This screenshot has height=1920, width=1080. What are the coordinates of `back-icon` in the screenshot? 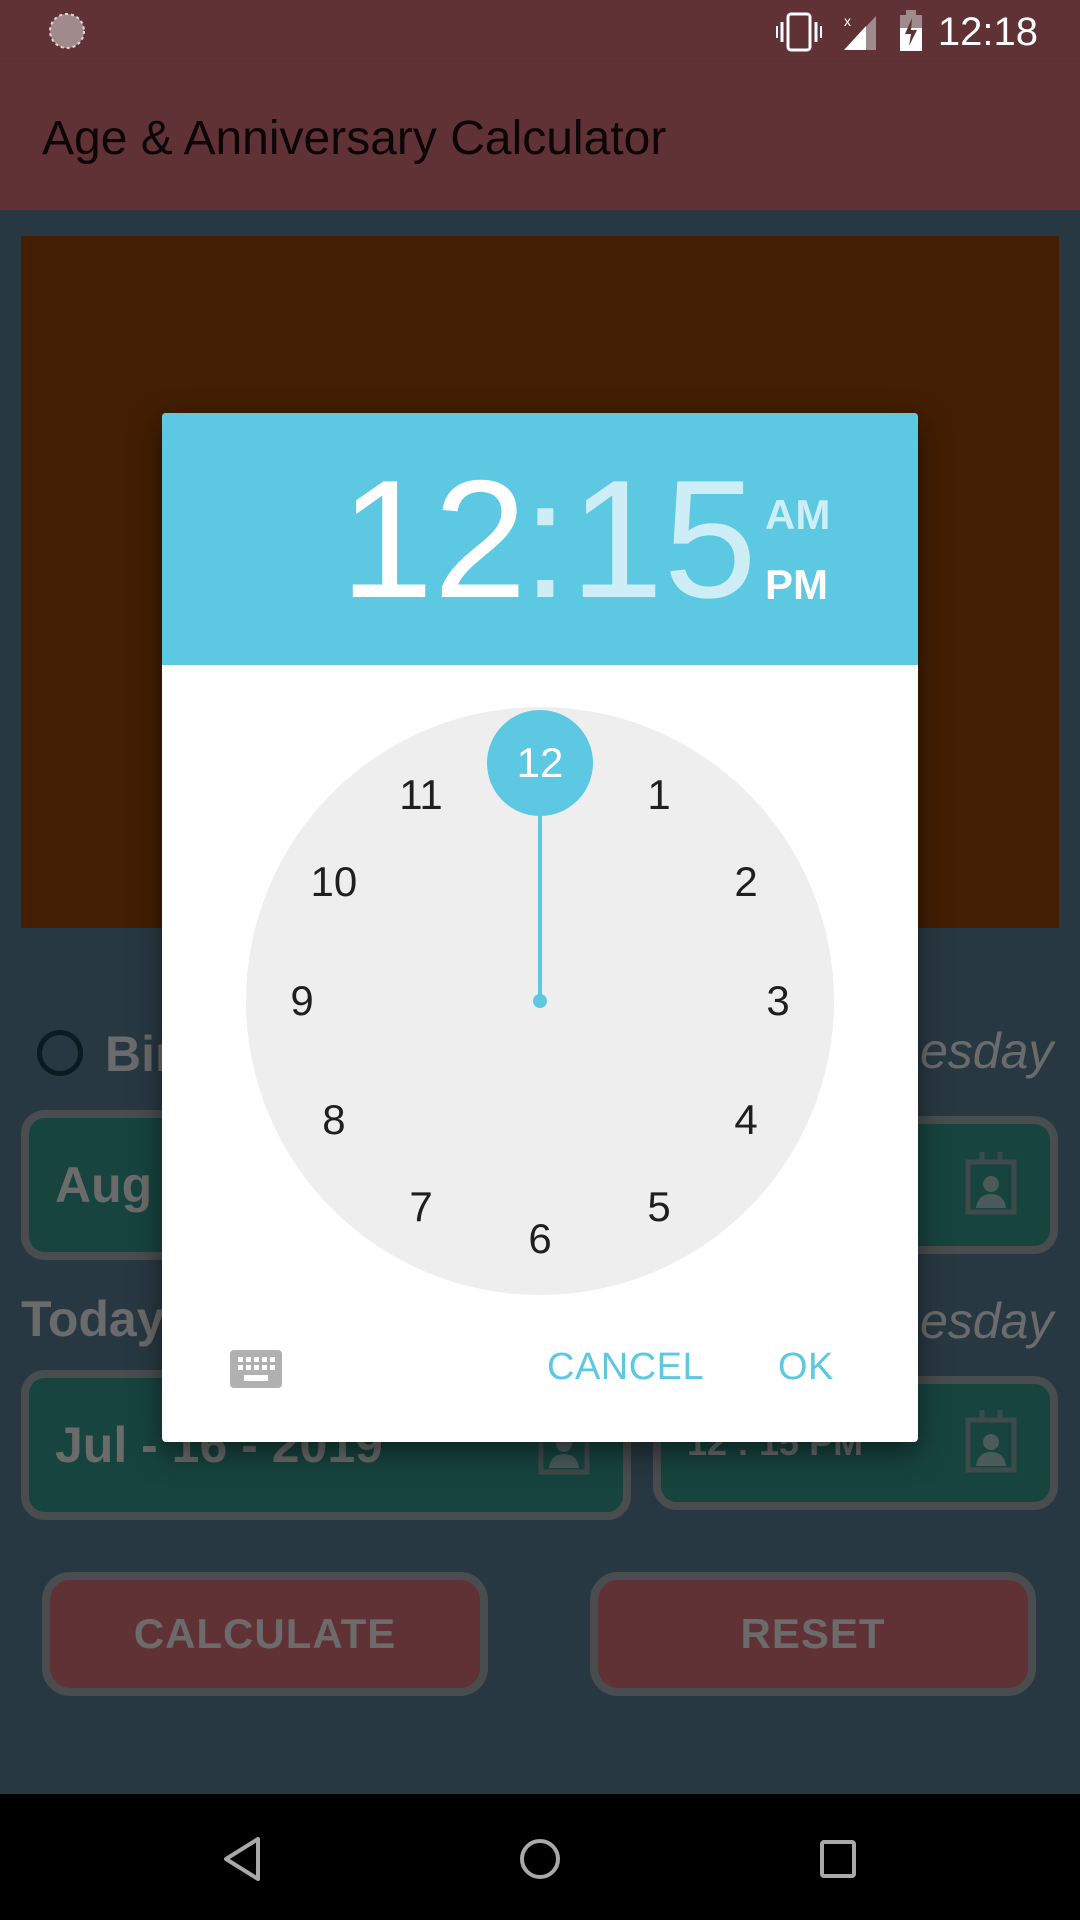 It's located at (242, 1859).